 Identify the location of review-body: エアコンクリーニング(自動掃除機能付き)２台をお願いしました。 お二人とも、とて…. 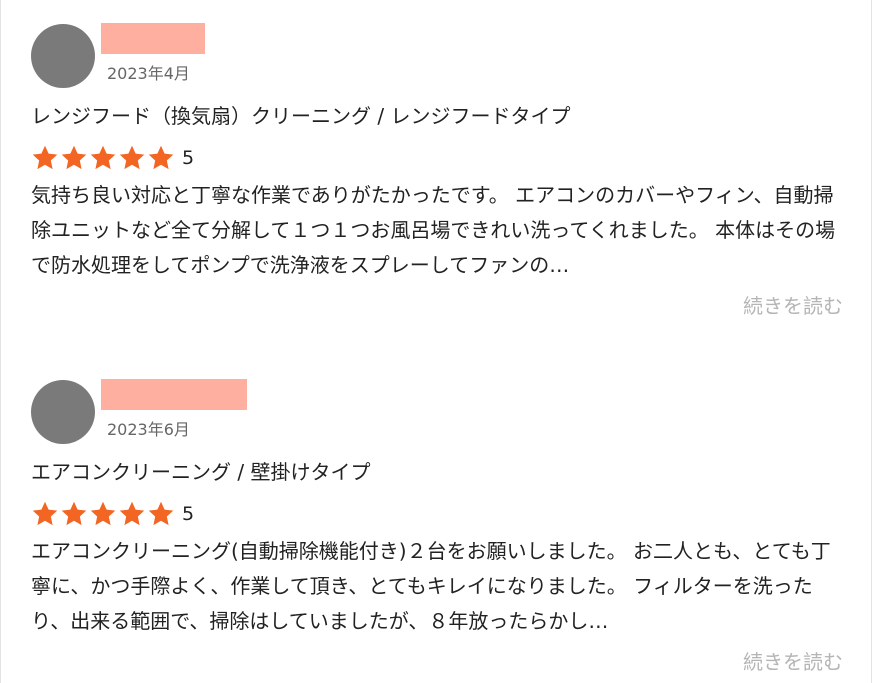
(431, 586).